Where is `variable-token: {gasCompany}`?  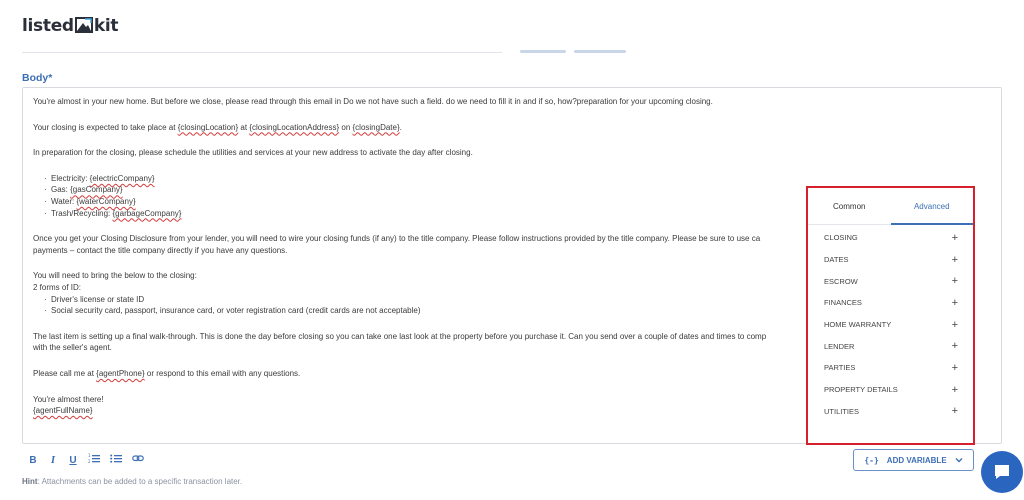
variable-token: {gasCompany} is located at coordinates (96, 190).